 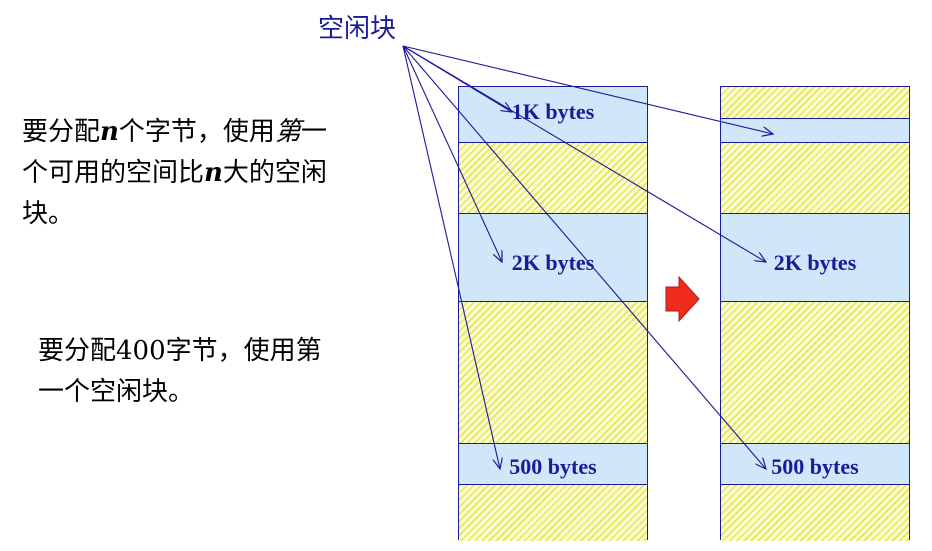 What do you see at coordinates (682, 299) in the screenshot?
I see `transition-arrow-icon` at bounding box center [682, 299].